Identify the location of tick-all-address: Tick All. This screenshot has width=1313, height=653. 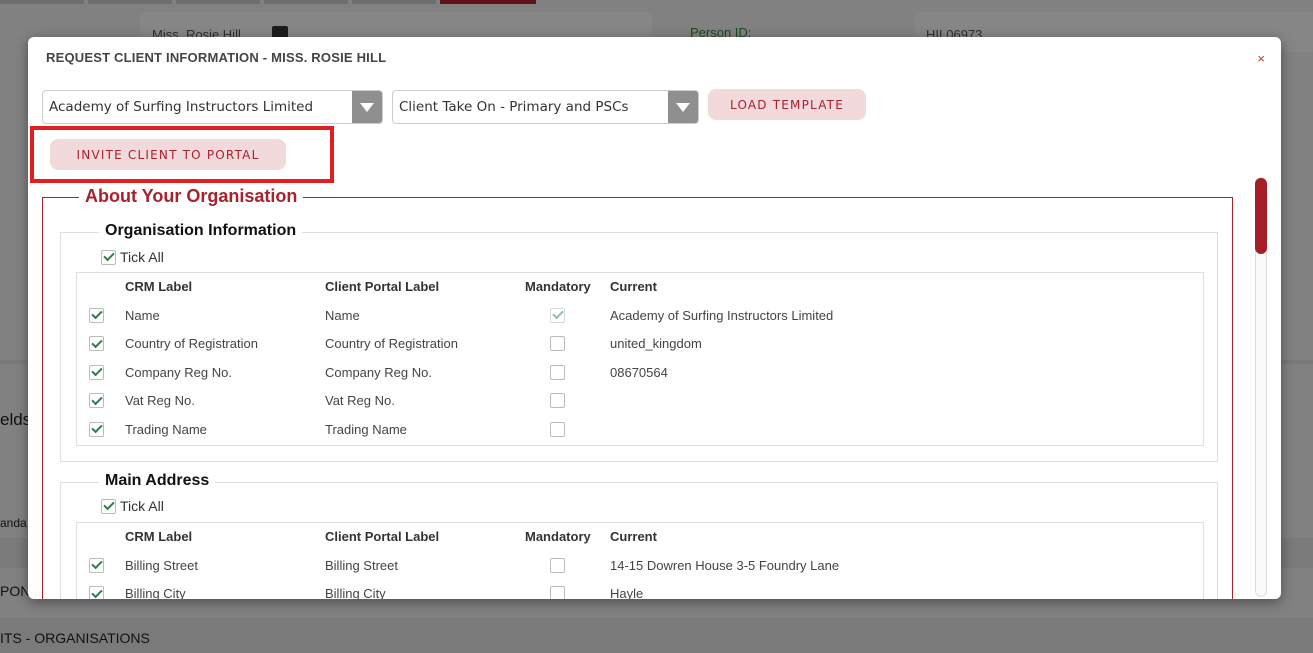
(132, 506).